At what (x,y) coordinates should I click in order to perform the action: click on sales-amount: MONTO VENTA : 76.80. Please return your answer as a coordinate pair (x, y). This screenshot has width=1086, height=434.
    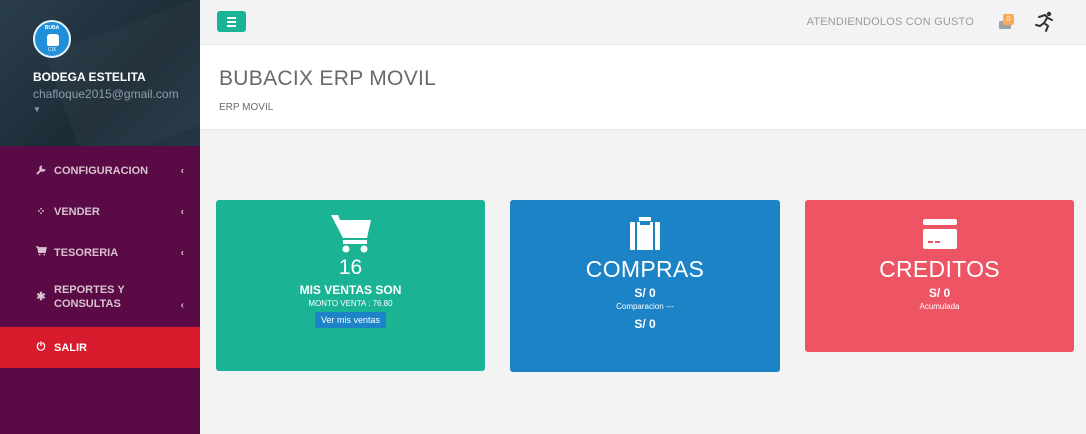
    Looking at the image, I should click on (350, 303).